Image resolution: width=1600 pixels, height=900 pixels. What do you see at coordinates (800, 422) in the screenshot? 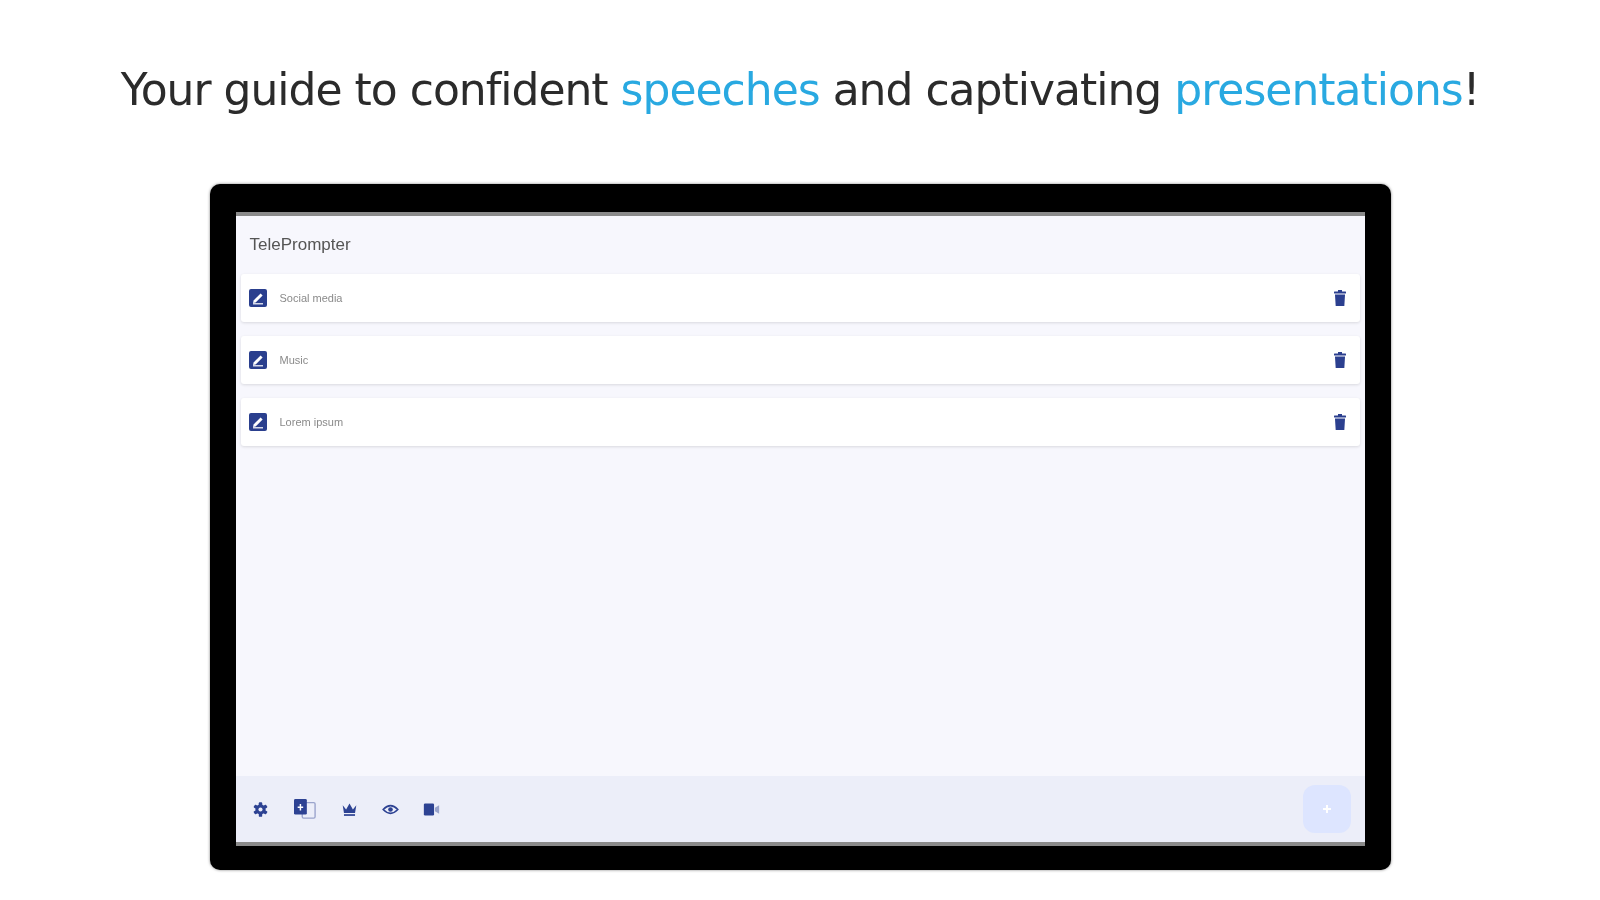
I see `script-row: Lorem ipsum` at bounding box center [800, 422].